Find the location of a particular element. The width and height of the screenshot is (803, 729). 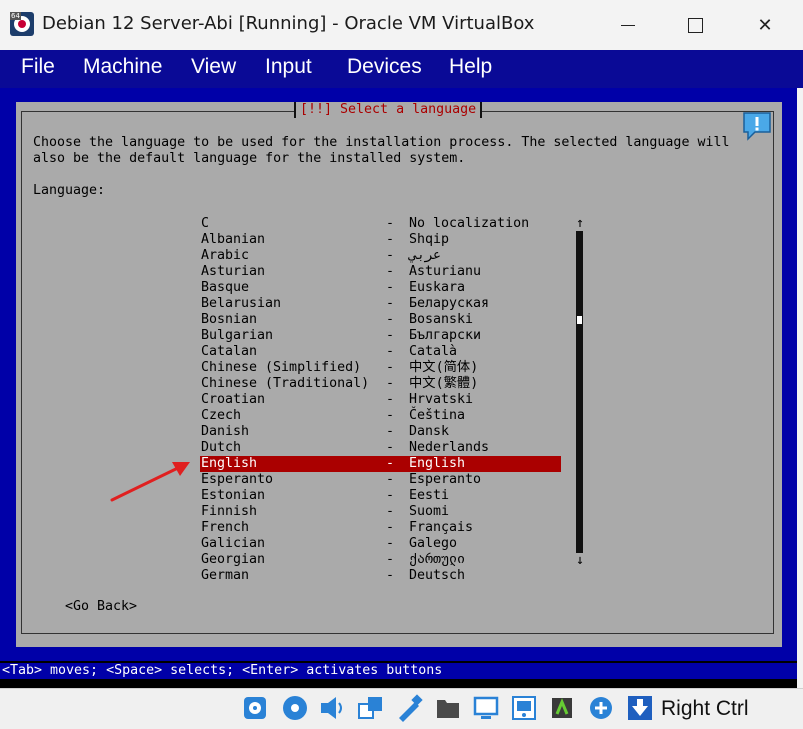

language-native: عربي is located at coordinates (425, 255).